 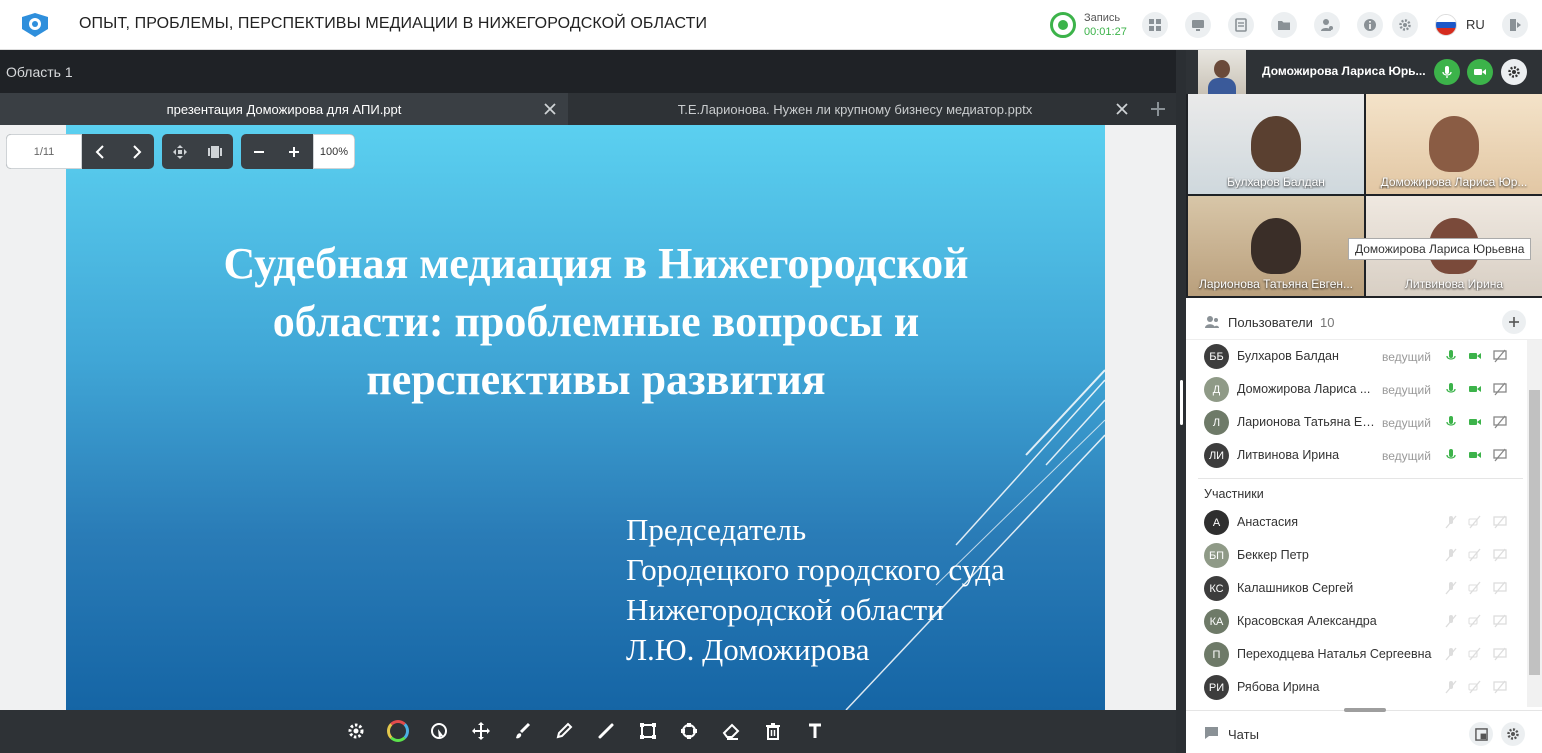 What do you see at coordinates (1364, 321) in the screenshot?
I see `users-header: Пользователи 10` at bounding box center [1364, 321].